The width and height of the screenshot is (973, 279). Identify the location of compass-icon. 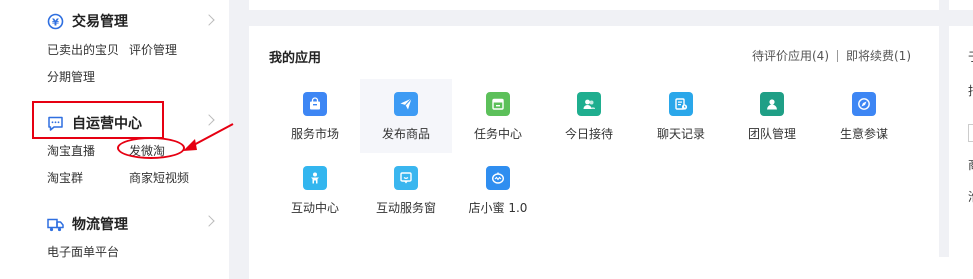
(864, 104).